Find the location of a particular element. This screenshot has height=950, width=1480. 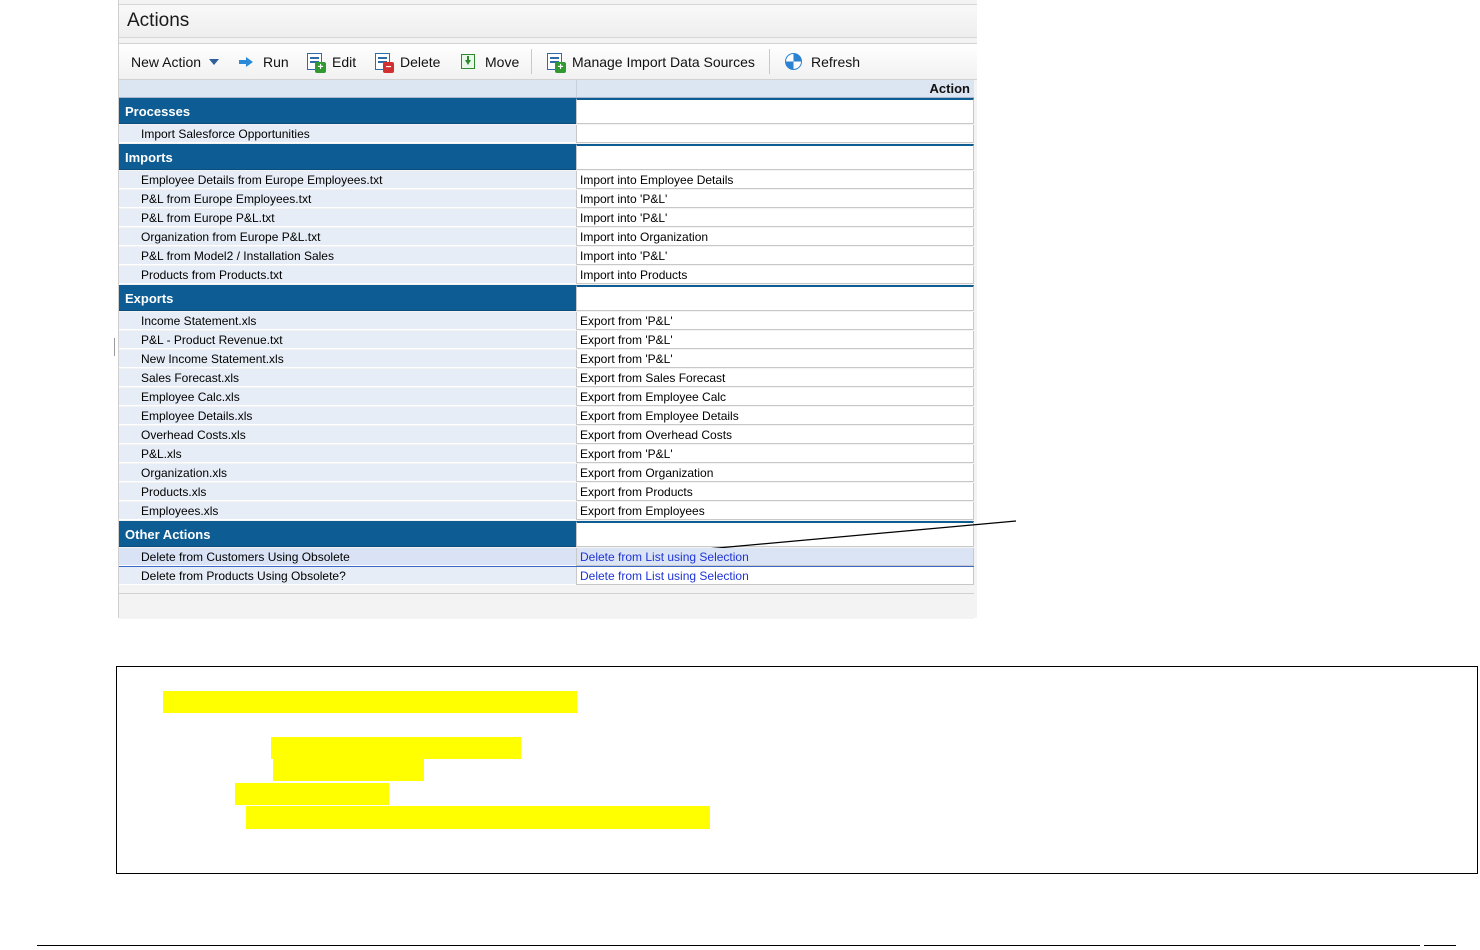

action-name-cell: Delete from Customers Using Obsolete is located at coordinates (347, 557).